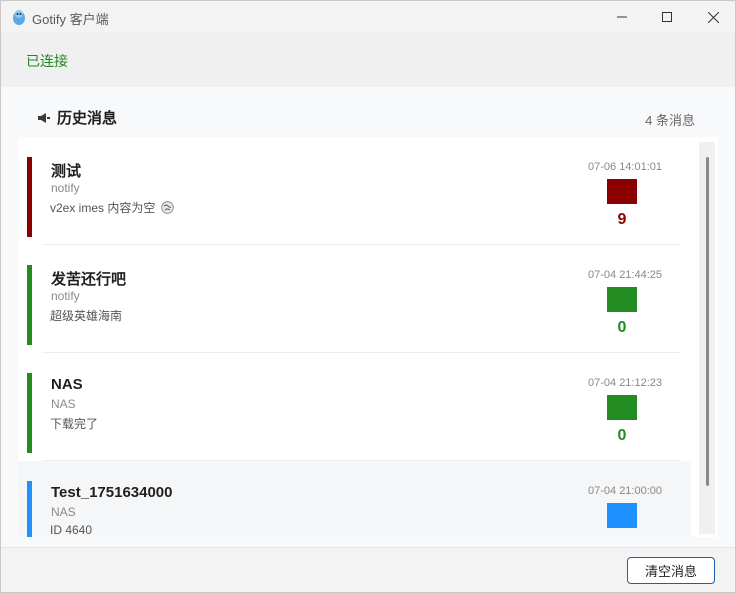  Describe the element at coordinates (671, 570) in the screenshot. I see `clear-messages-button: 清空消息` at that location.